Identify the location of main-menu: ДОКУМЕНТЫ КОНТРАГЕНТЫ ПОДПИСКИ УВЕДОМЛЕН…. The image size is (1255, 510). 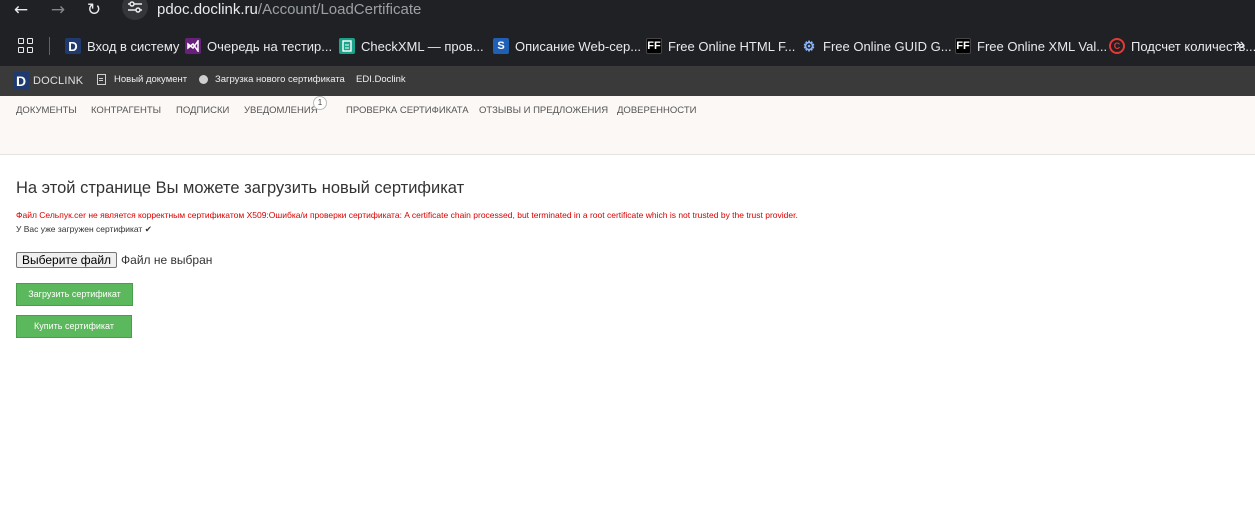
(627, 125).